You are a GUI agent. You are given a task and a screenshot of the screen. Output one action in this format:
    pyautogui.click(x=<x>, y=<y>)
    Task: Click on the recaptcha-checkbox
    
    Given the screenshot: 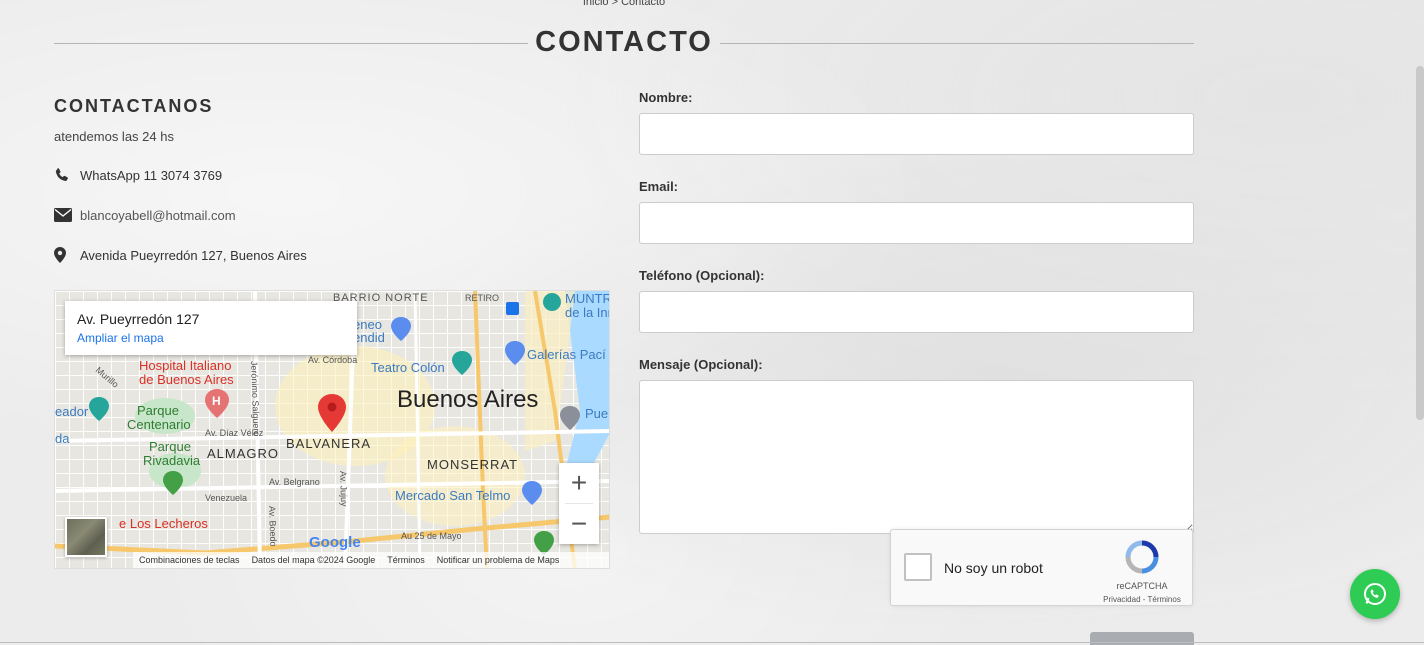 What is the action you would take?
    pyautogui.click(x=918, y=567)
    